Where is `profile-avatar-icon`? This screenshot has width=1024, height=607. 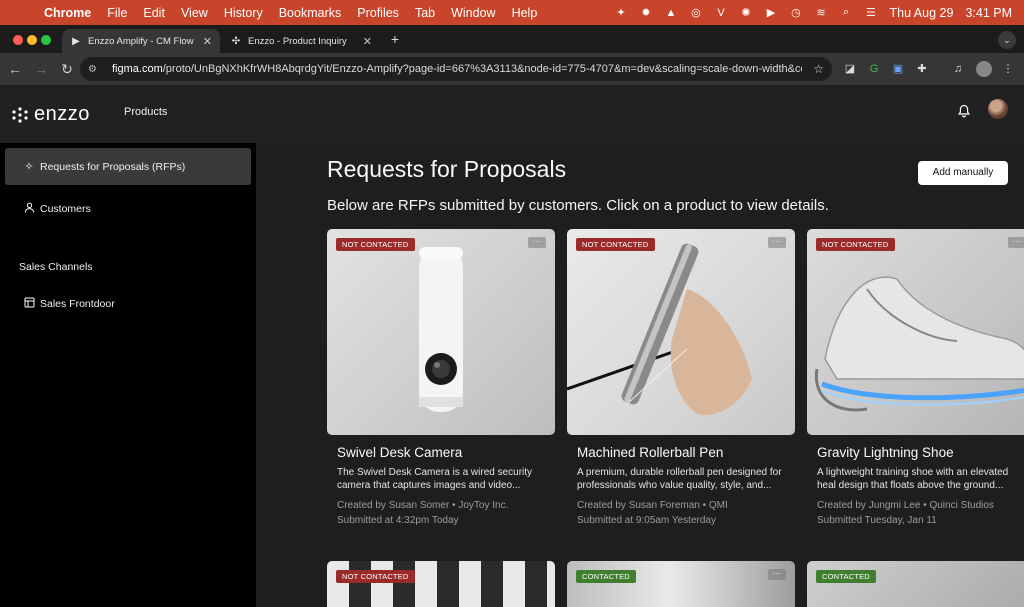 profile-avatar-icon is located at coordinates (984, 69).